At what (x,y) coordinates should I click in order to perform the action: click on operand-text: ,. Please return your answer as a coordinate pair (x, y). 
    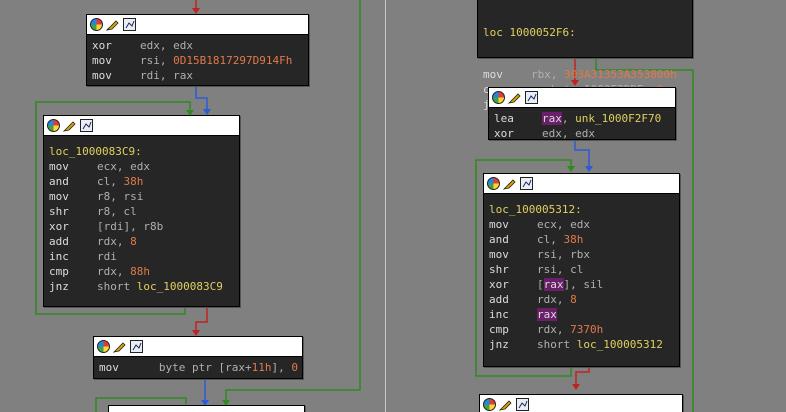
    Looking at the image, I should click on (568, 118).